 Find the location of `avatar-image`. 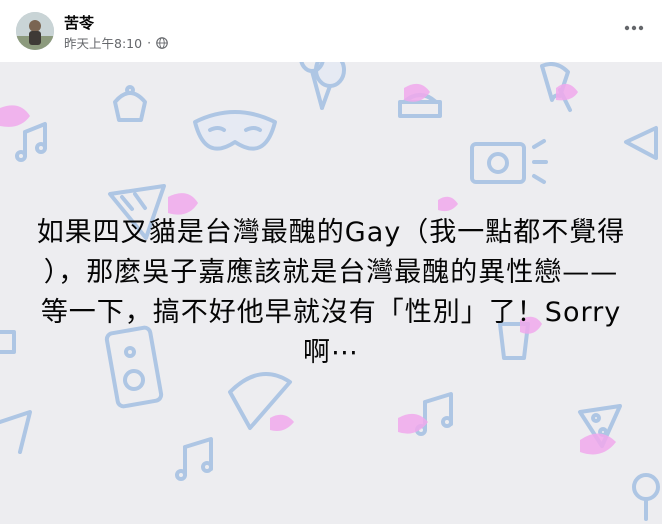

avatar-image is located at coordinates (35, 31).